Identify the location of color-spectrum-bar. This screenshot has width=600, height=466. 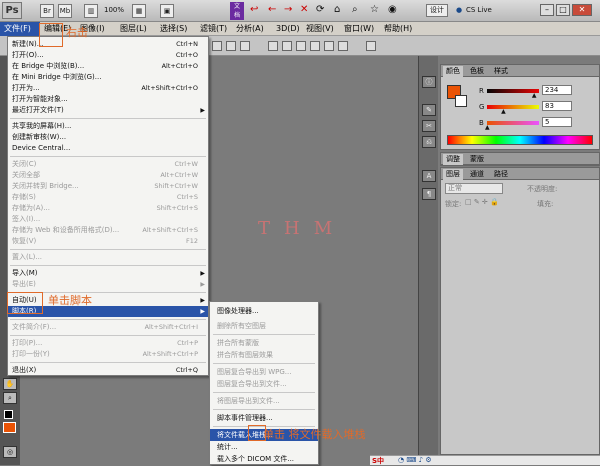
(520, 140).